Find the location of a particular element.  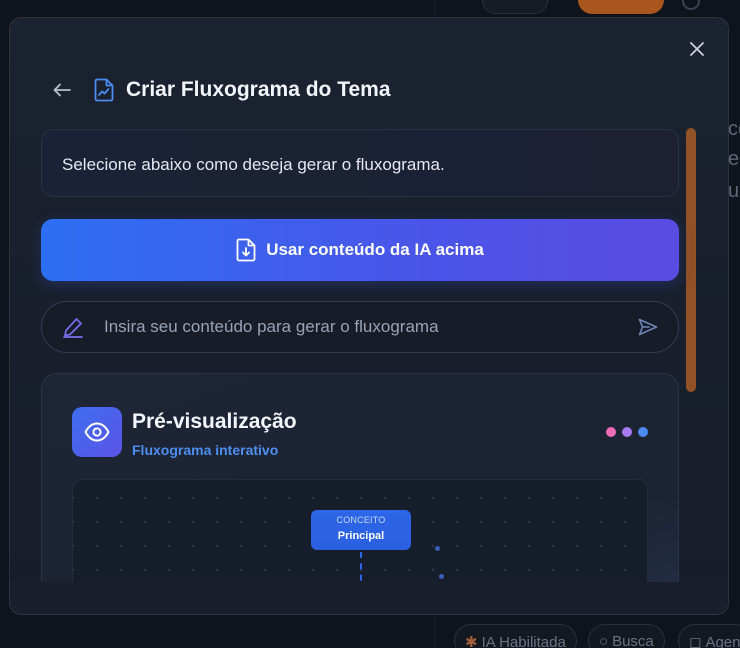

status-dots is located at coordinates (627, 432).